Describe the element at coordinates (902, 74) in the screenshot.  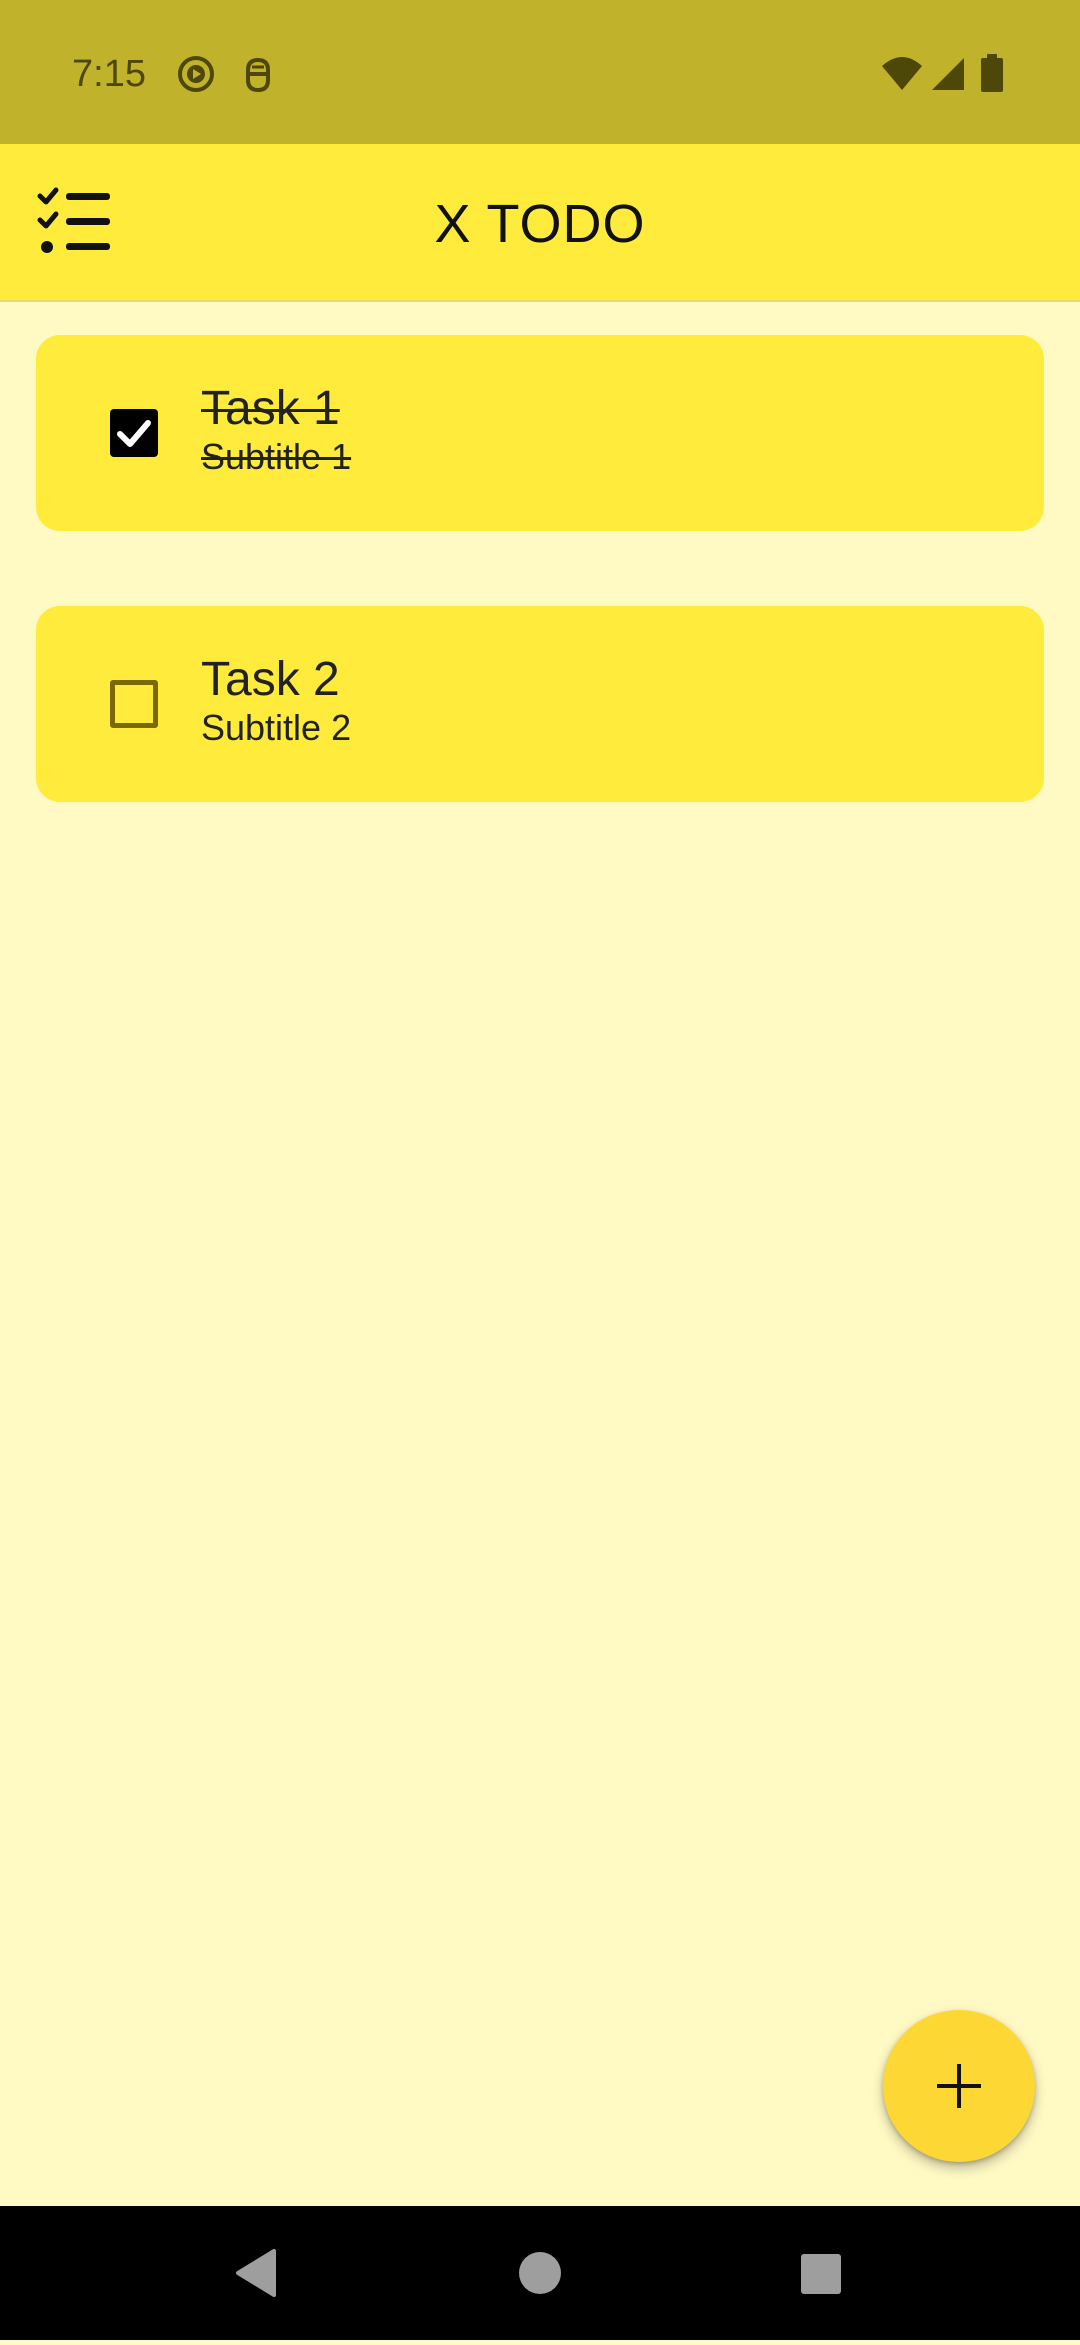
I see `wifi-icon` at that location.